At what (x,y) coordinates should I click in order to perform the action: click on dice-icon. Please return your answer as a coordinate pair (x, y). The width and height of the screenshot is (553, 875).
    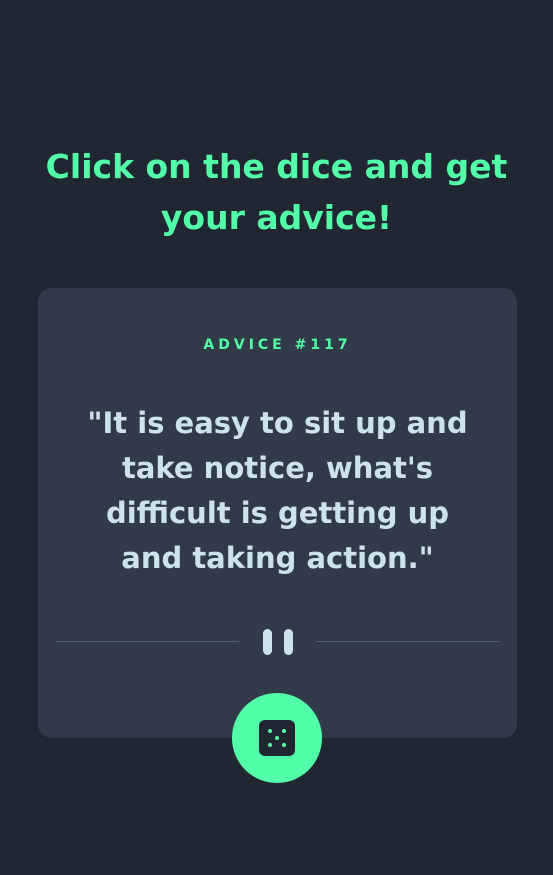
    Looking at the image, I should click on (277, 738).